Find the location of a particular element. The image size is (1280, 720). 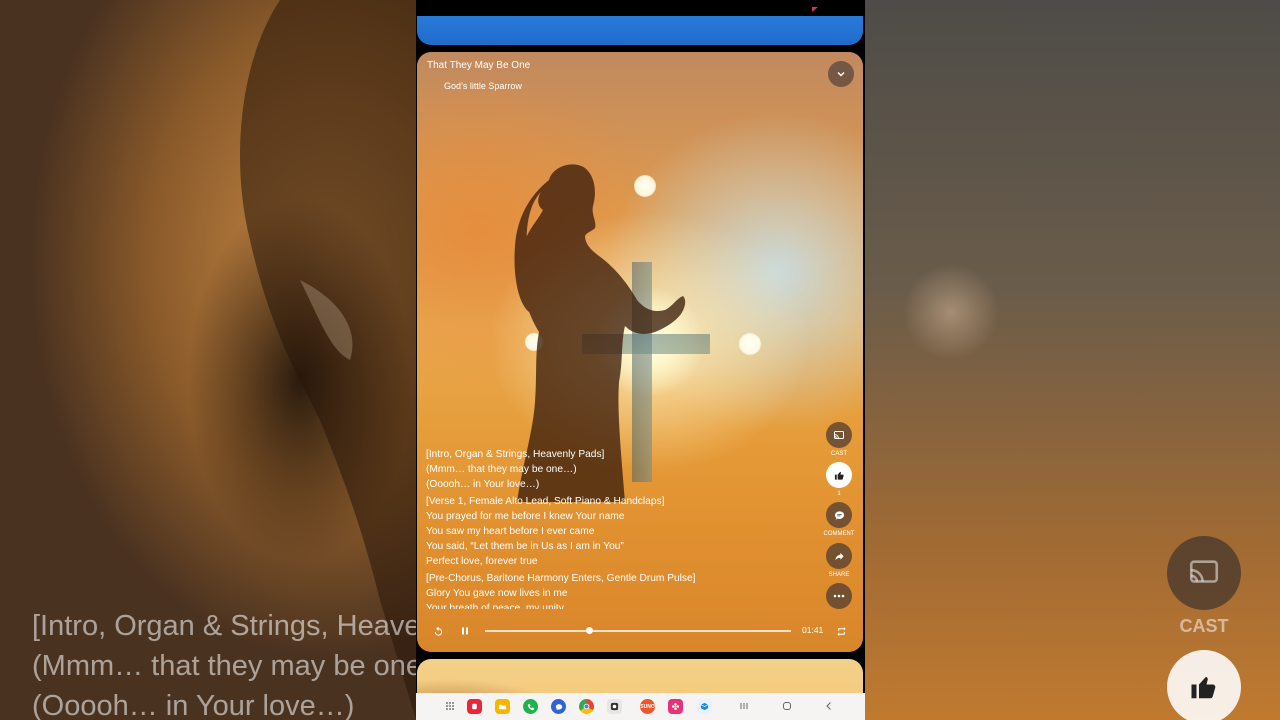

artist-name: God’s little Sparrow is located at coordinates (483, 86).